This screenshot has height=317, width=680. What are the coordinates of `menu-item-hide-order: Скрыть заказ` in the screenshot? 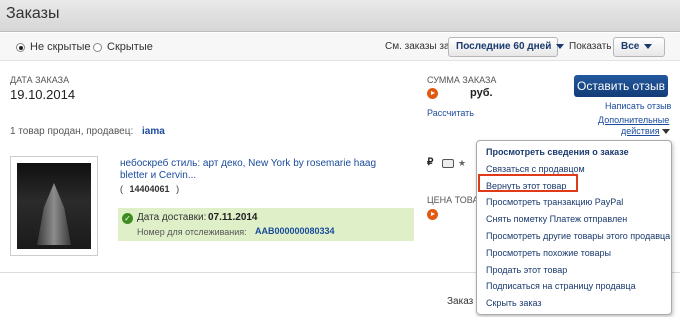 It's located at (514, 303).